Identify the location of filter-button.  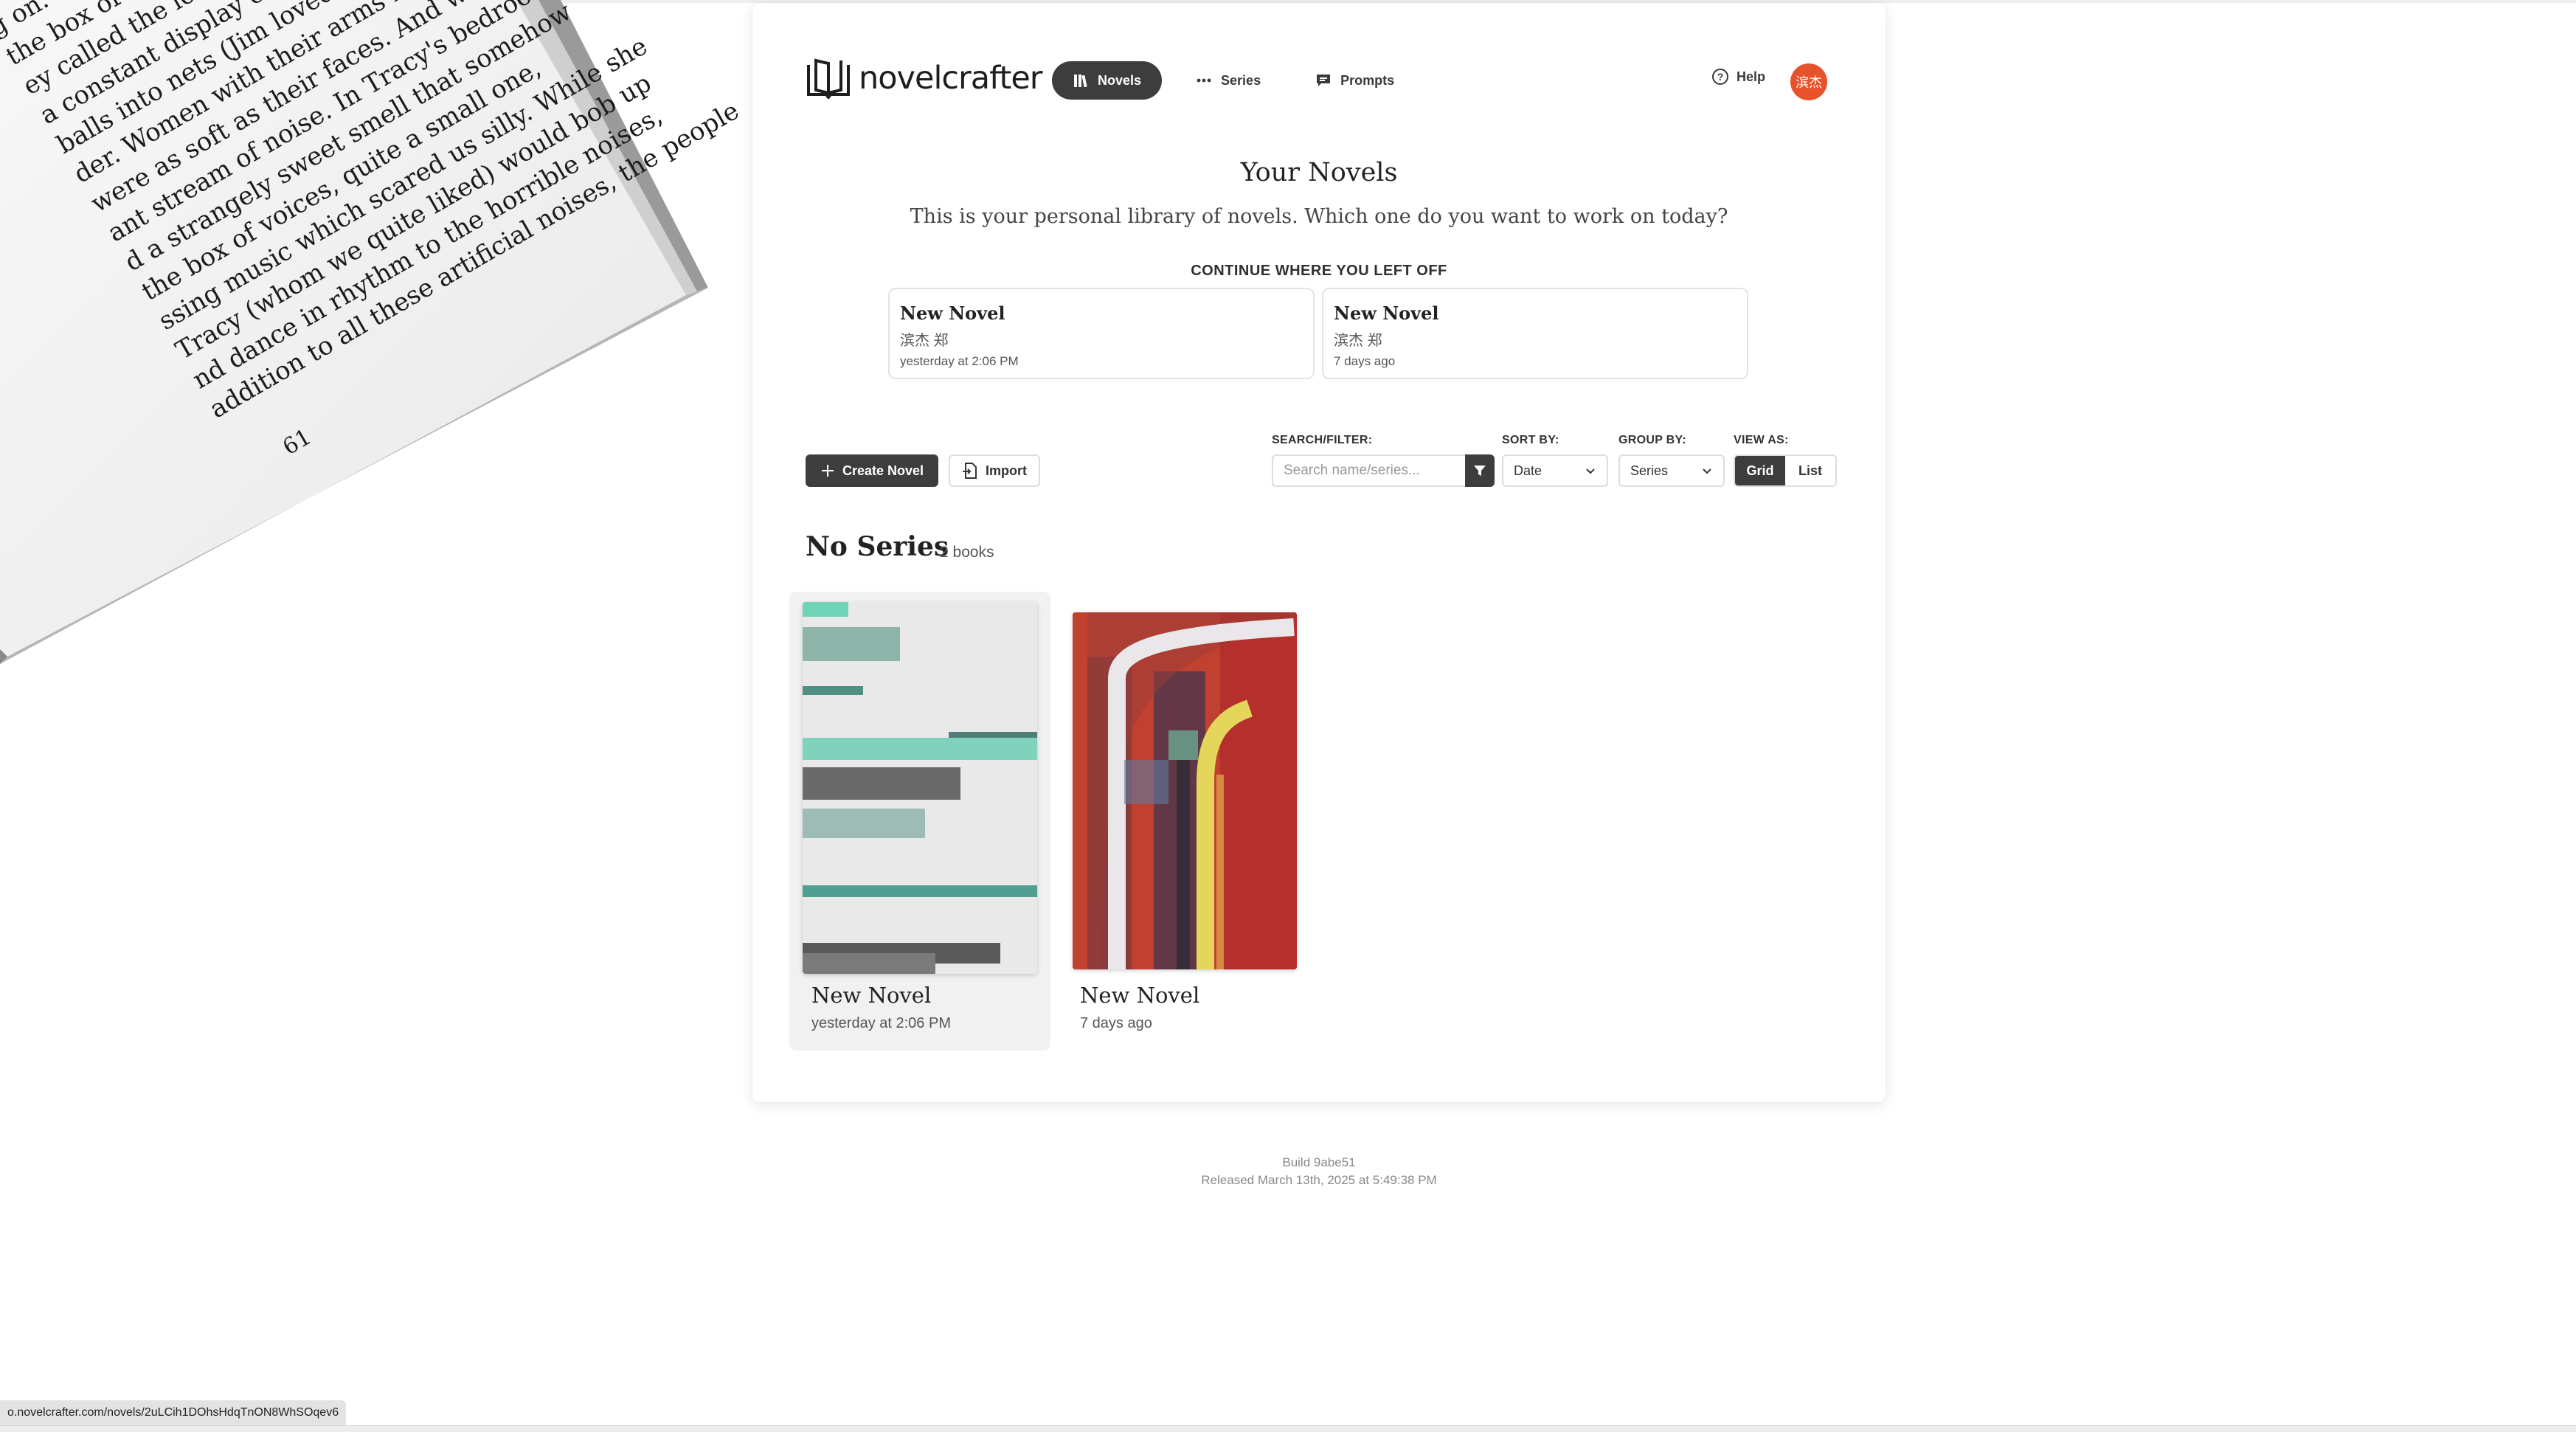
(1480, 471).